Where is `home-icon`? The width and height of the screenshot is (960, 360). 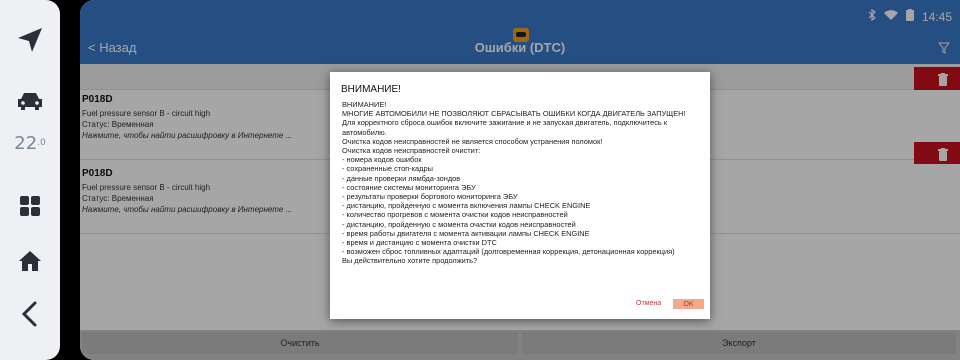 home-icon is located at coordinates (30, 261).